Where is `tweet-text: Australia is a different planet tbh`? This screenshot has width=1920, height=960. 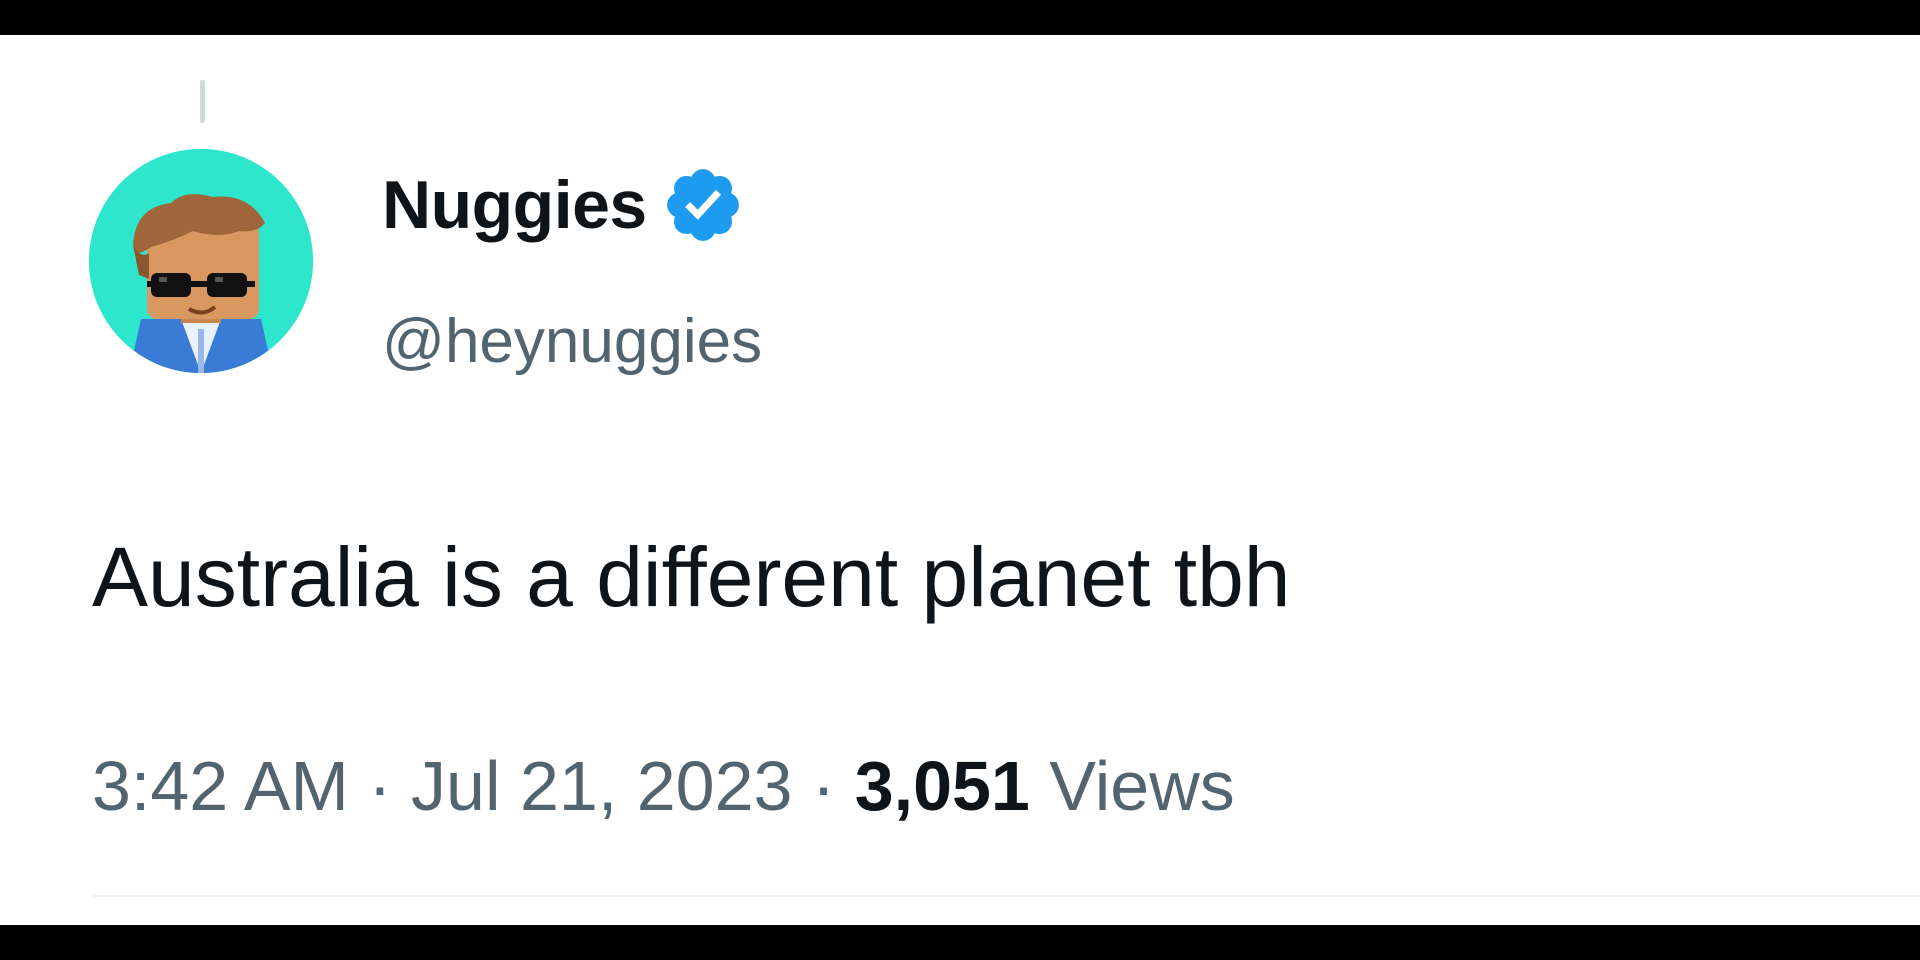
tweet-text: Australia is a different planet tbh is located at coordinates (691, 577).